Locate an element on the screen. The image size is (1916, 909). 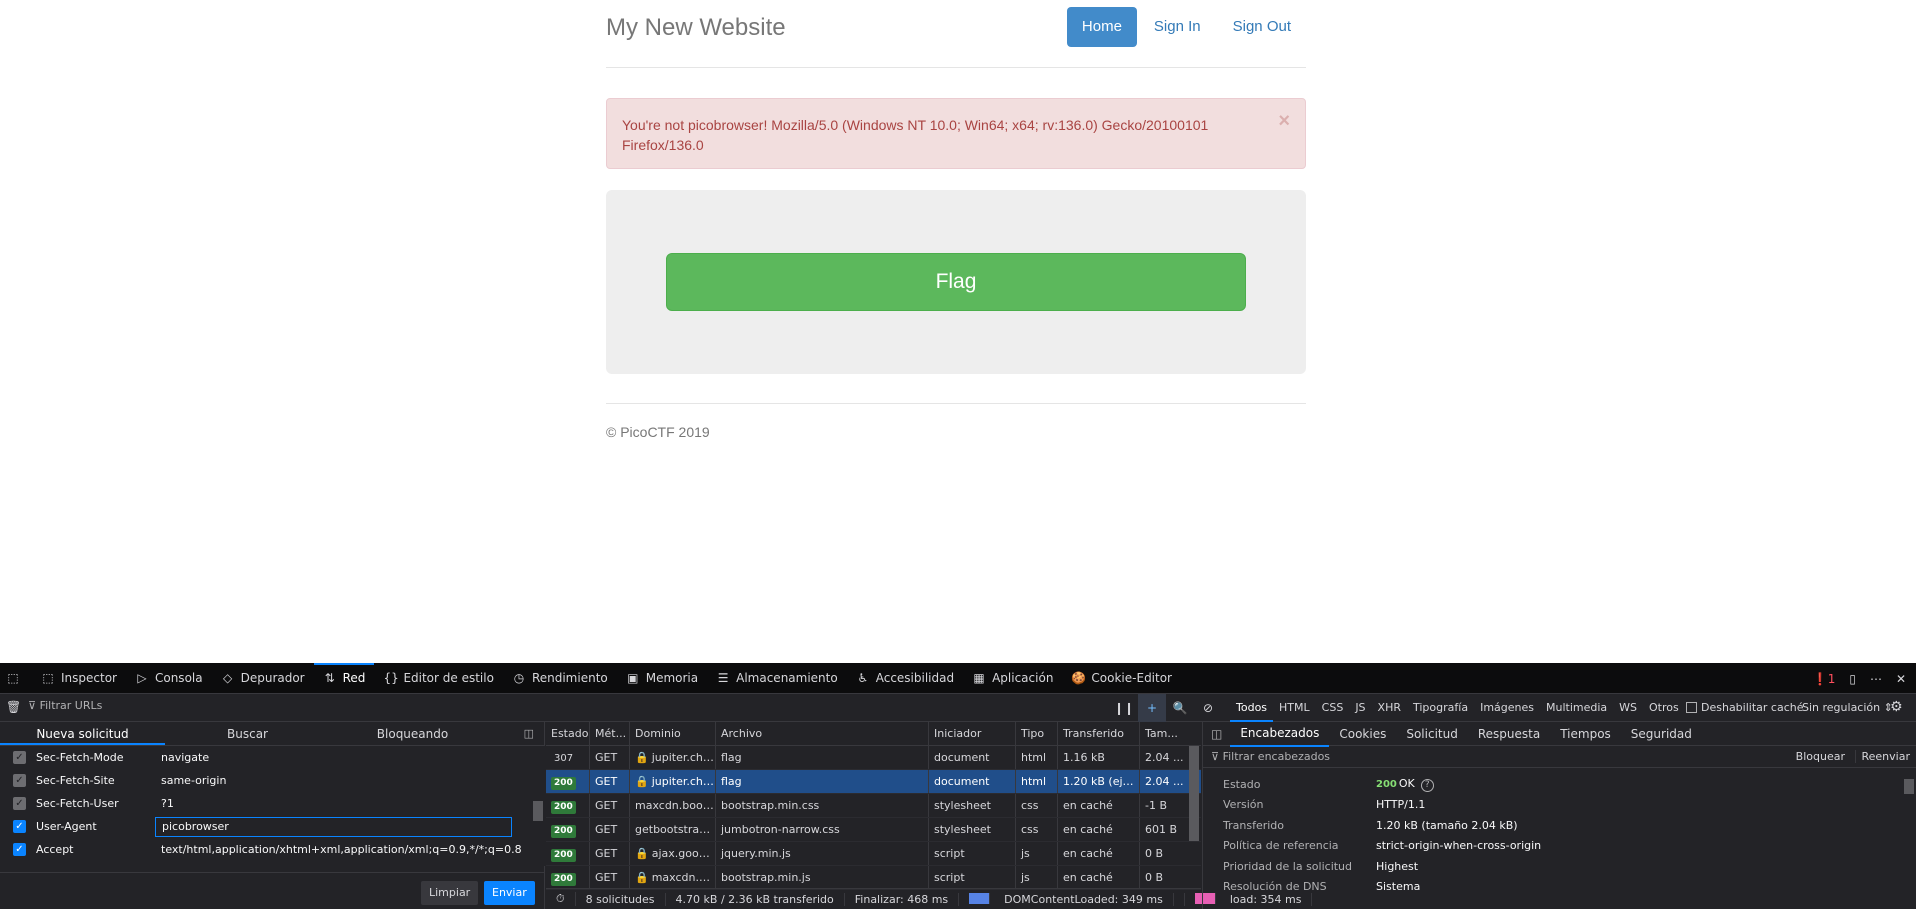
help-icon: ? is located at coordinates (1427, 785).